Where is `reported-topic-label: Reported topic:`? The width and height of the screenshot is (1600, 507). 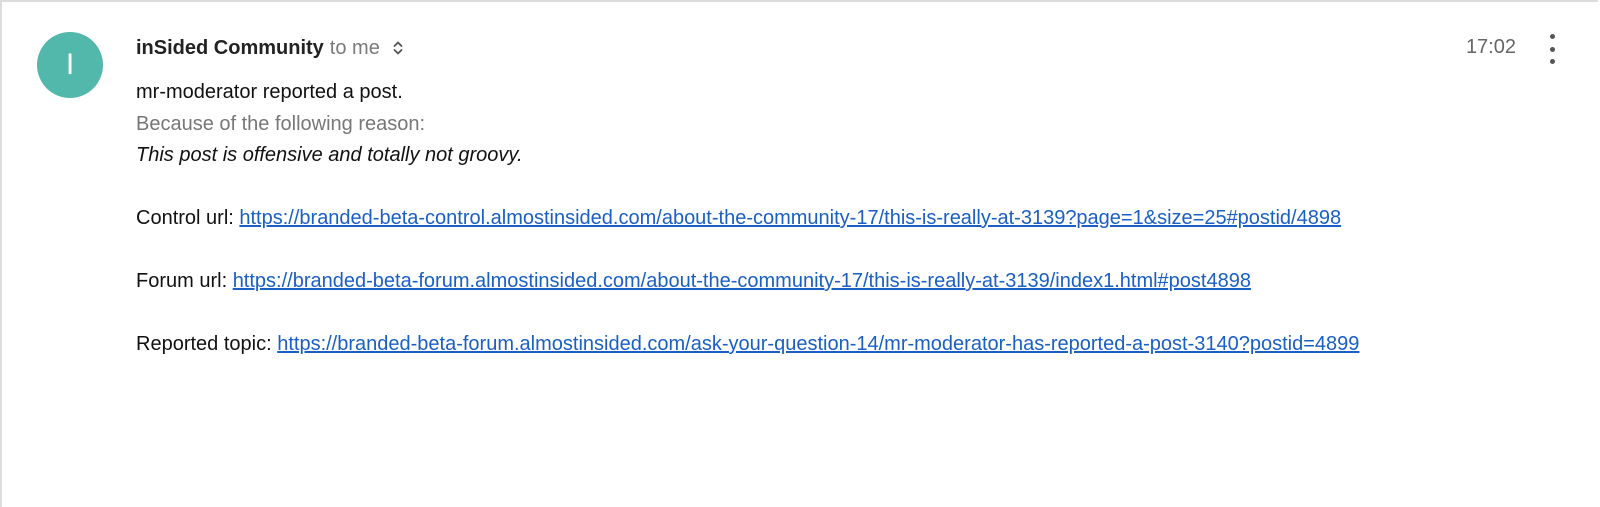
reported-topic-label: Reported topic: is located at coordinates (204, 344).